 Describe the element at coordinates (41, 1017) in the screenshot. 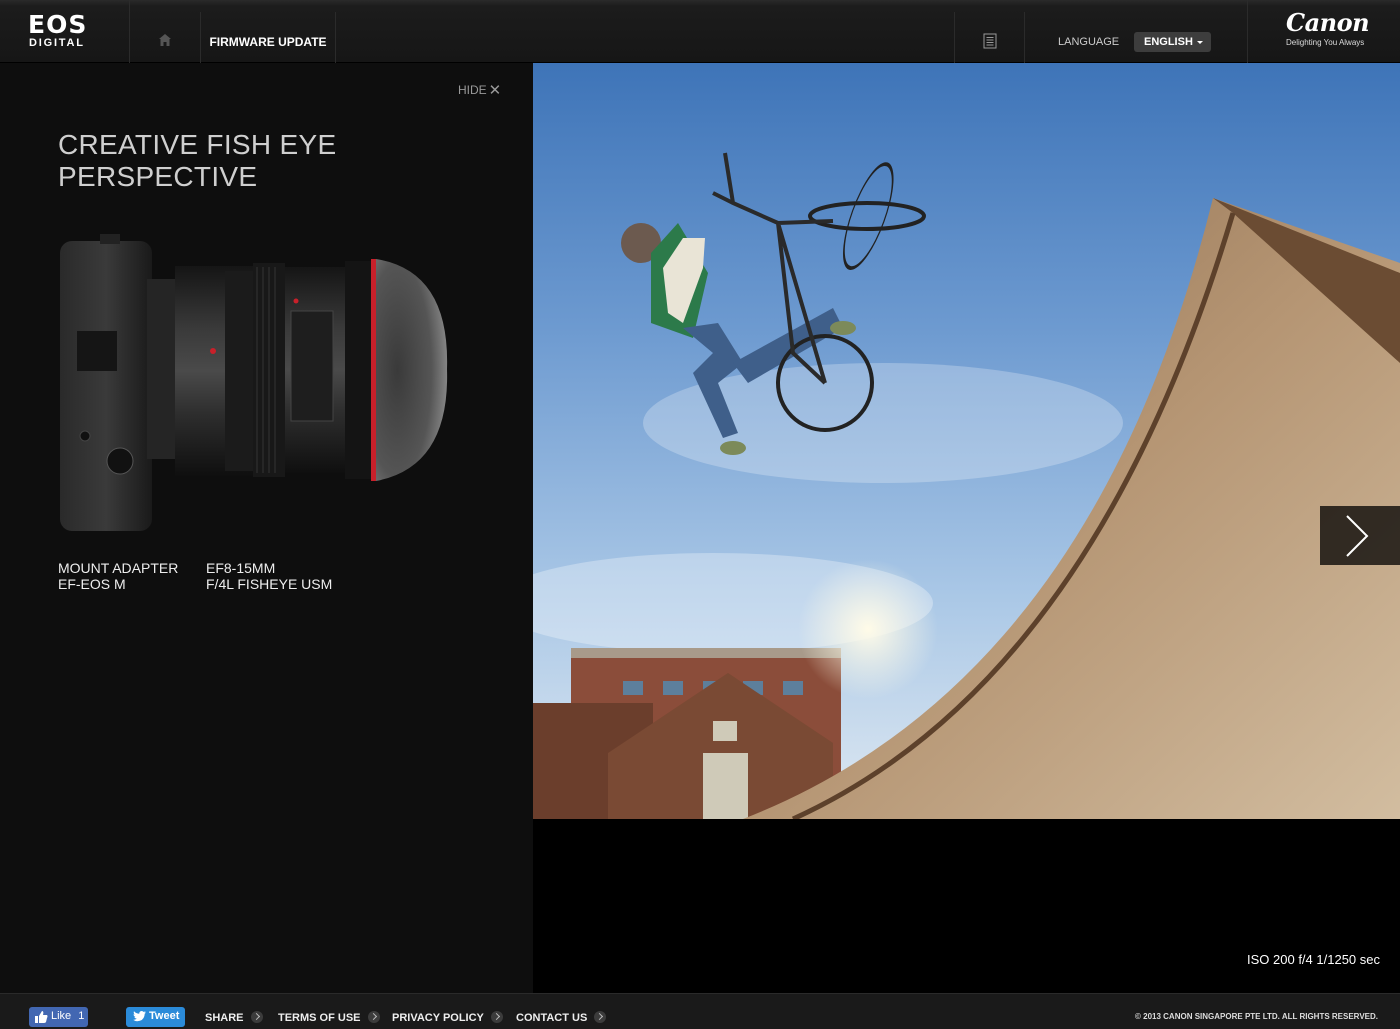

I see `thumbs-up-icon` at that location.